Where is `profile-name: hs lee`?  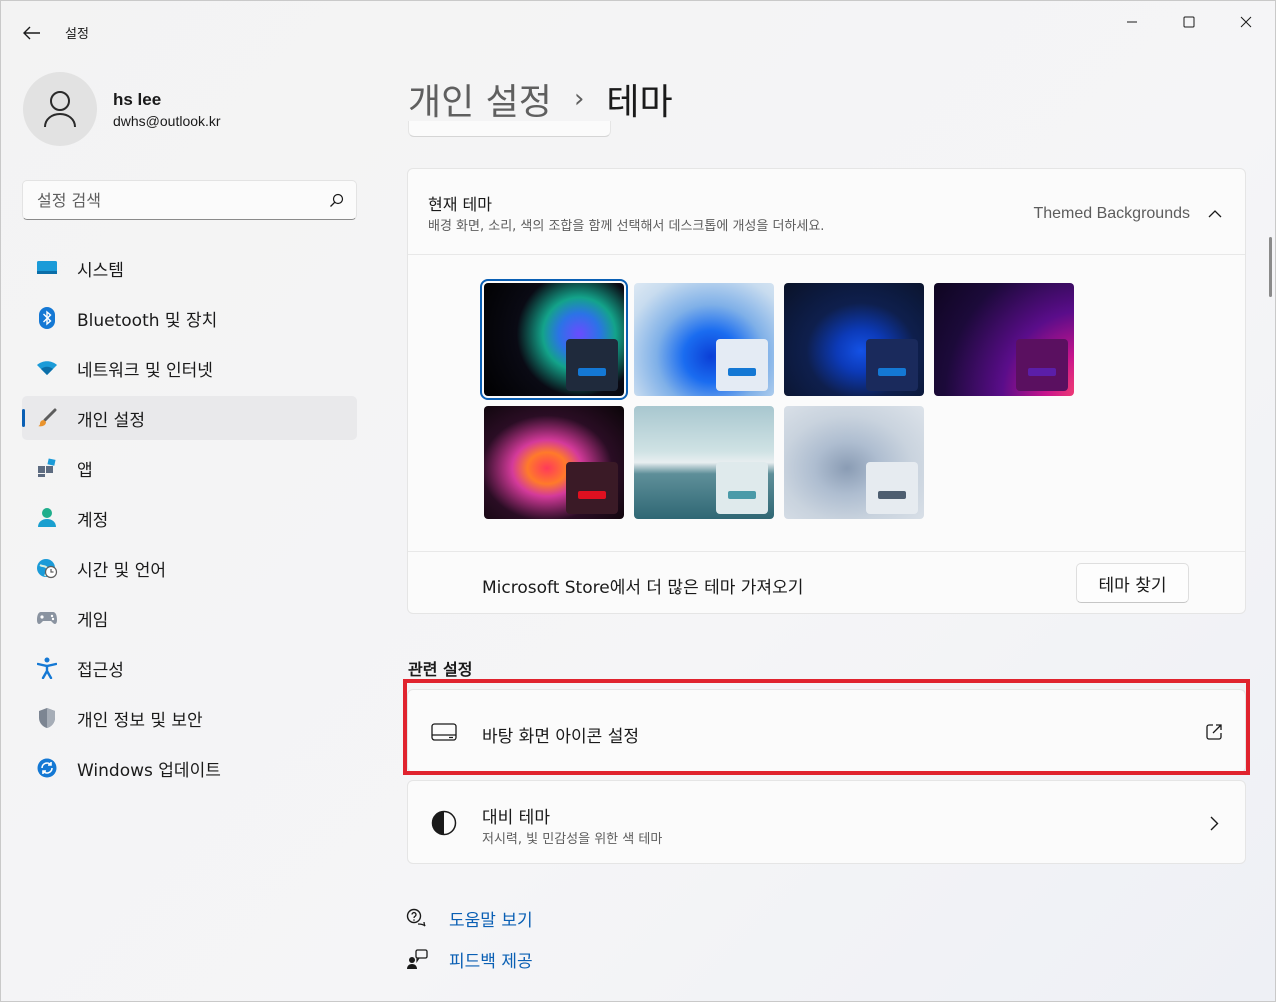
profile-name: hs lee is located at coordinates (137, 99).